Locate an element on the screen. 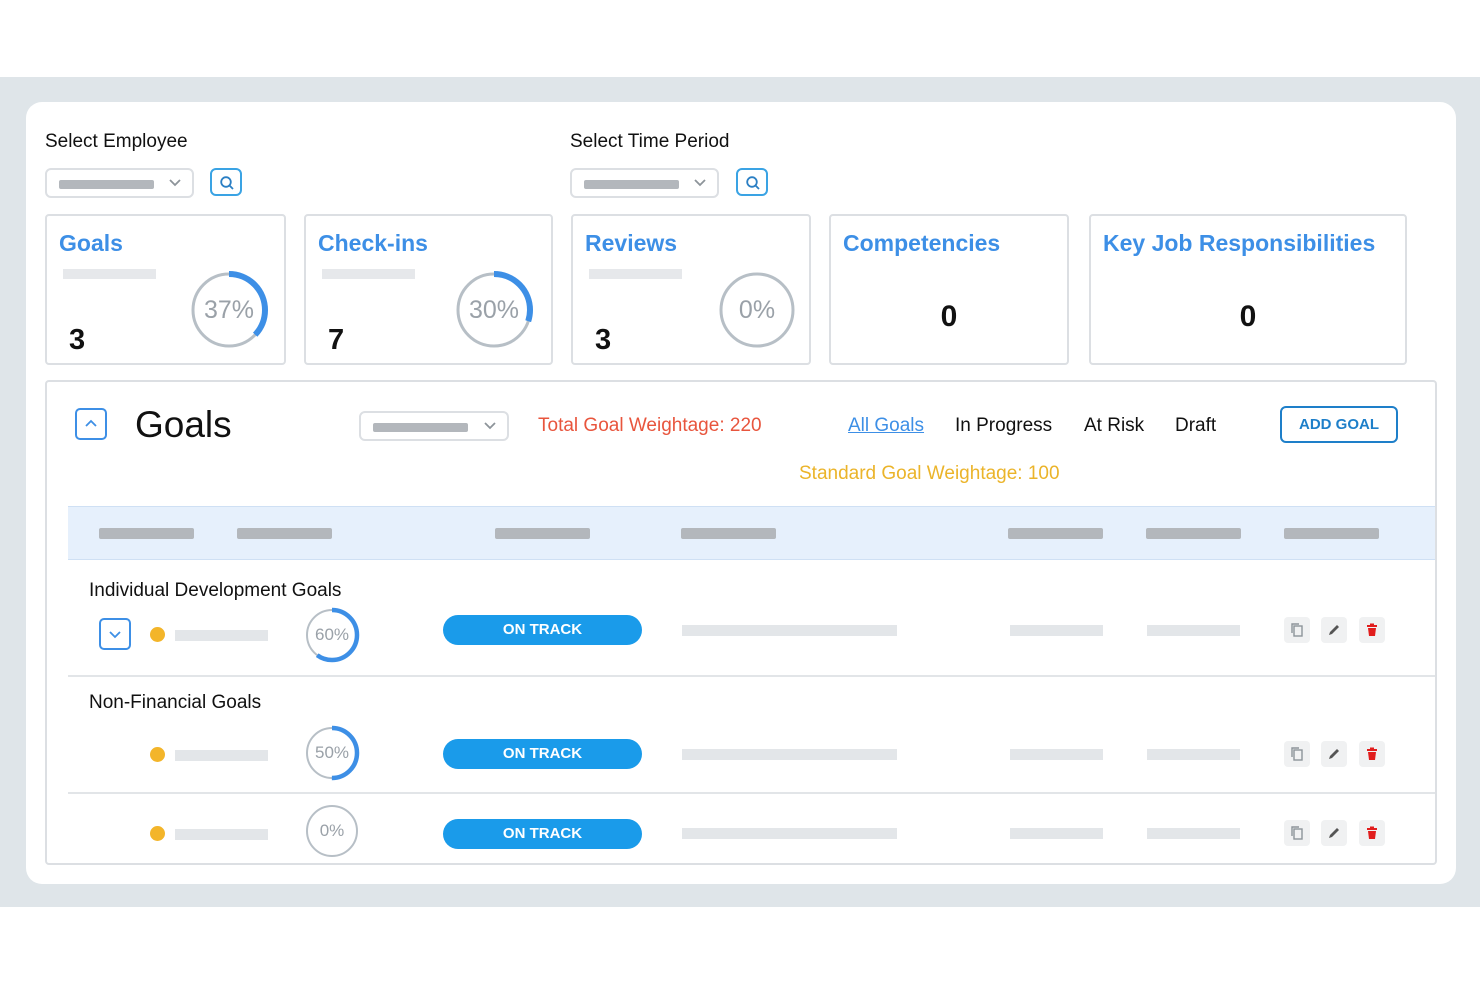 The height and width of the screenshot is (987, 1480). goal-progress-ring: 60% is located at coordinates (332, 635).